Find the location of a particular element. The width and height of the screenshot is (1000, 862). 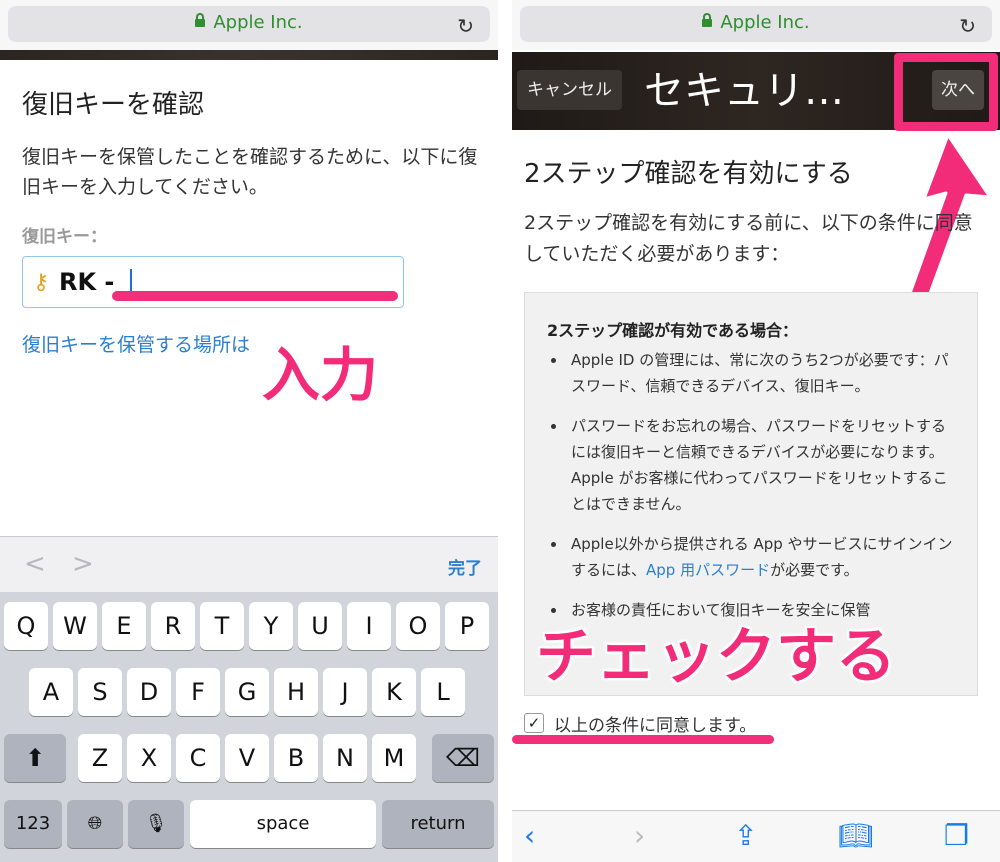

done-button: 完了 is located at coordinates (465, 566).